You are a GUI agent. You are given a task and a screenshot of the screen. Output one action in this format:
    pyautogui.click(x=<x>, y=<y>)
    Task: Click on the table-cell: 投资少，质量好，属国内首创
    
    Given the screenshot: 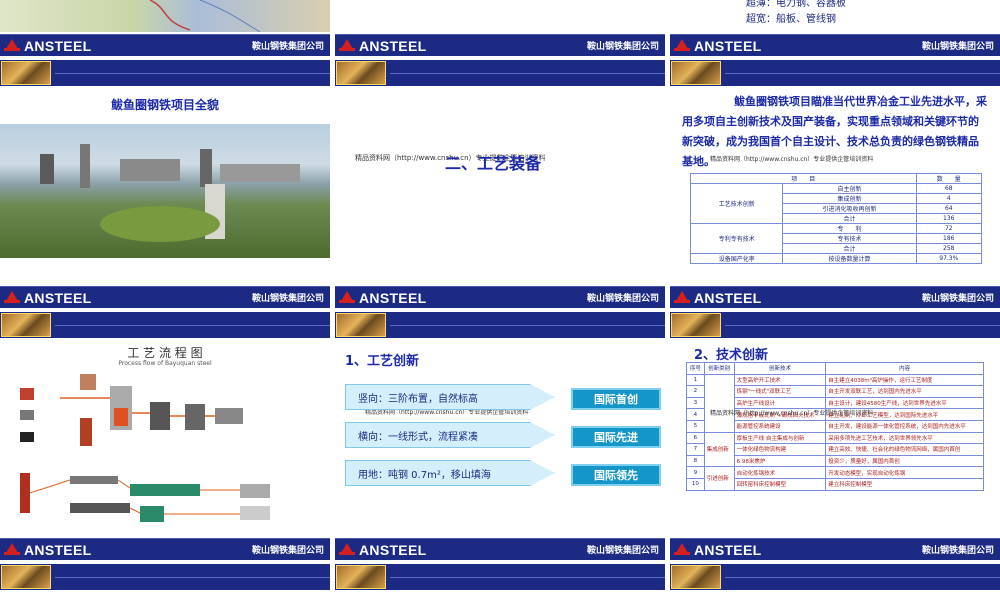 What is the action you would take?
    pyautogui.click(x=904, y=461)
    